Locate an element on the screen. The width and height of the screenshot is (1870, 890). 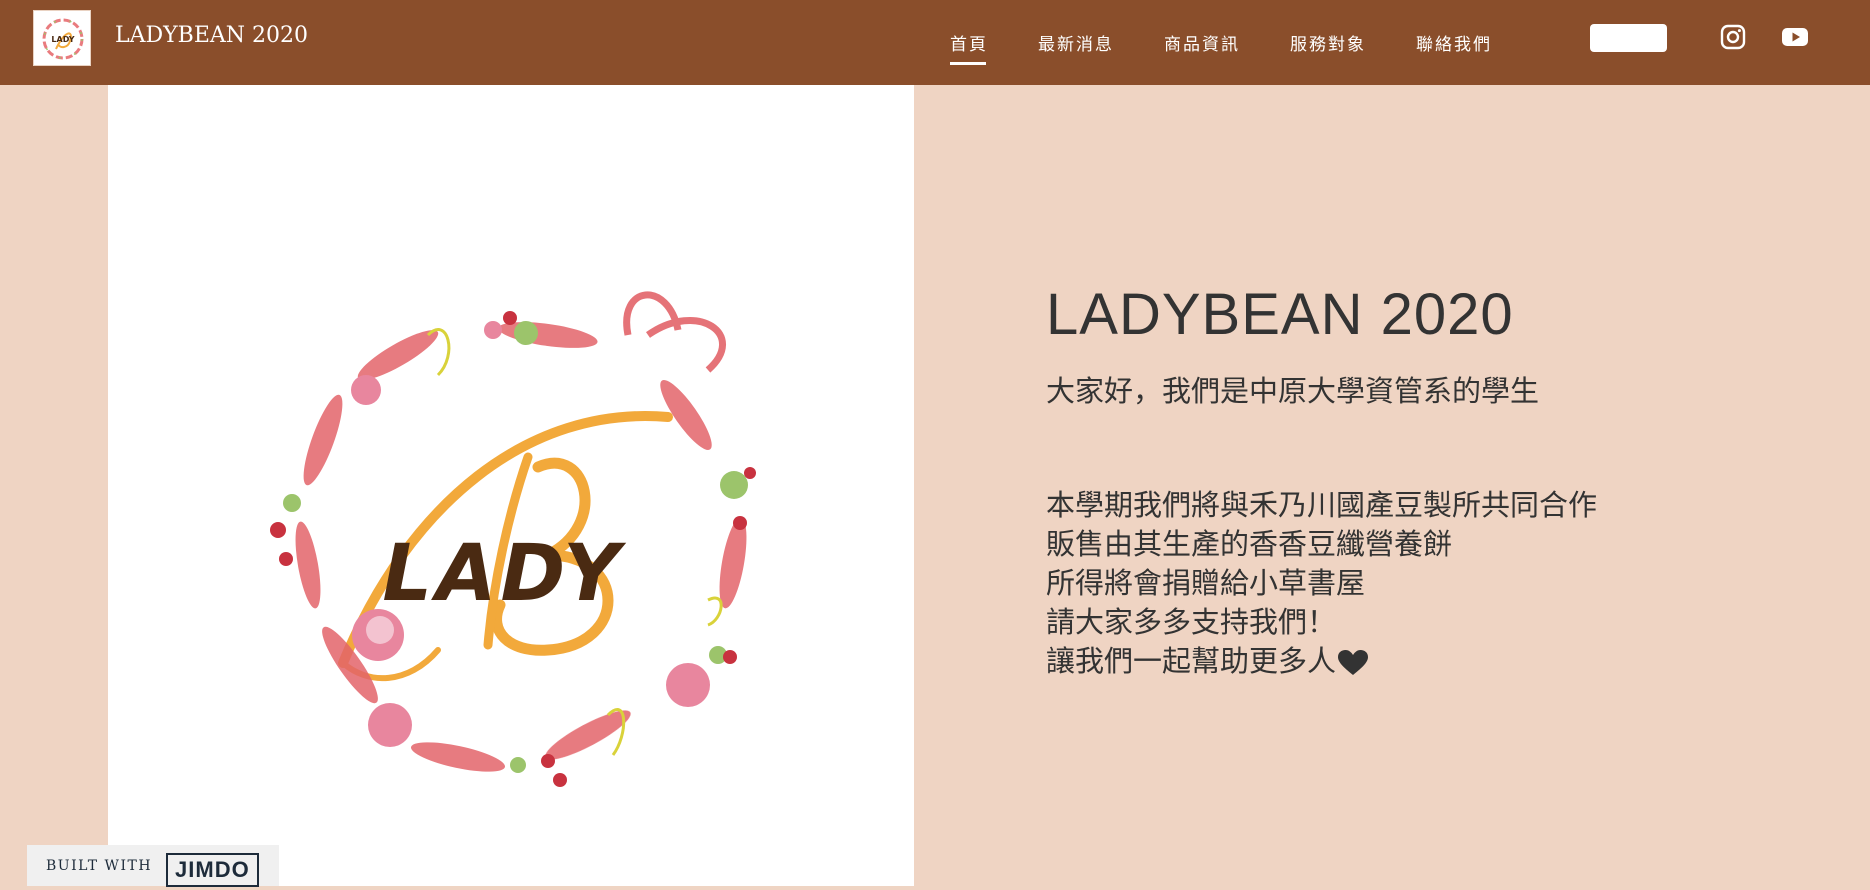
hero-body-last-line: 讓我們一起幫助更多人 is located at coordinates (1436, 661).